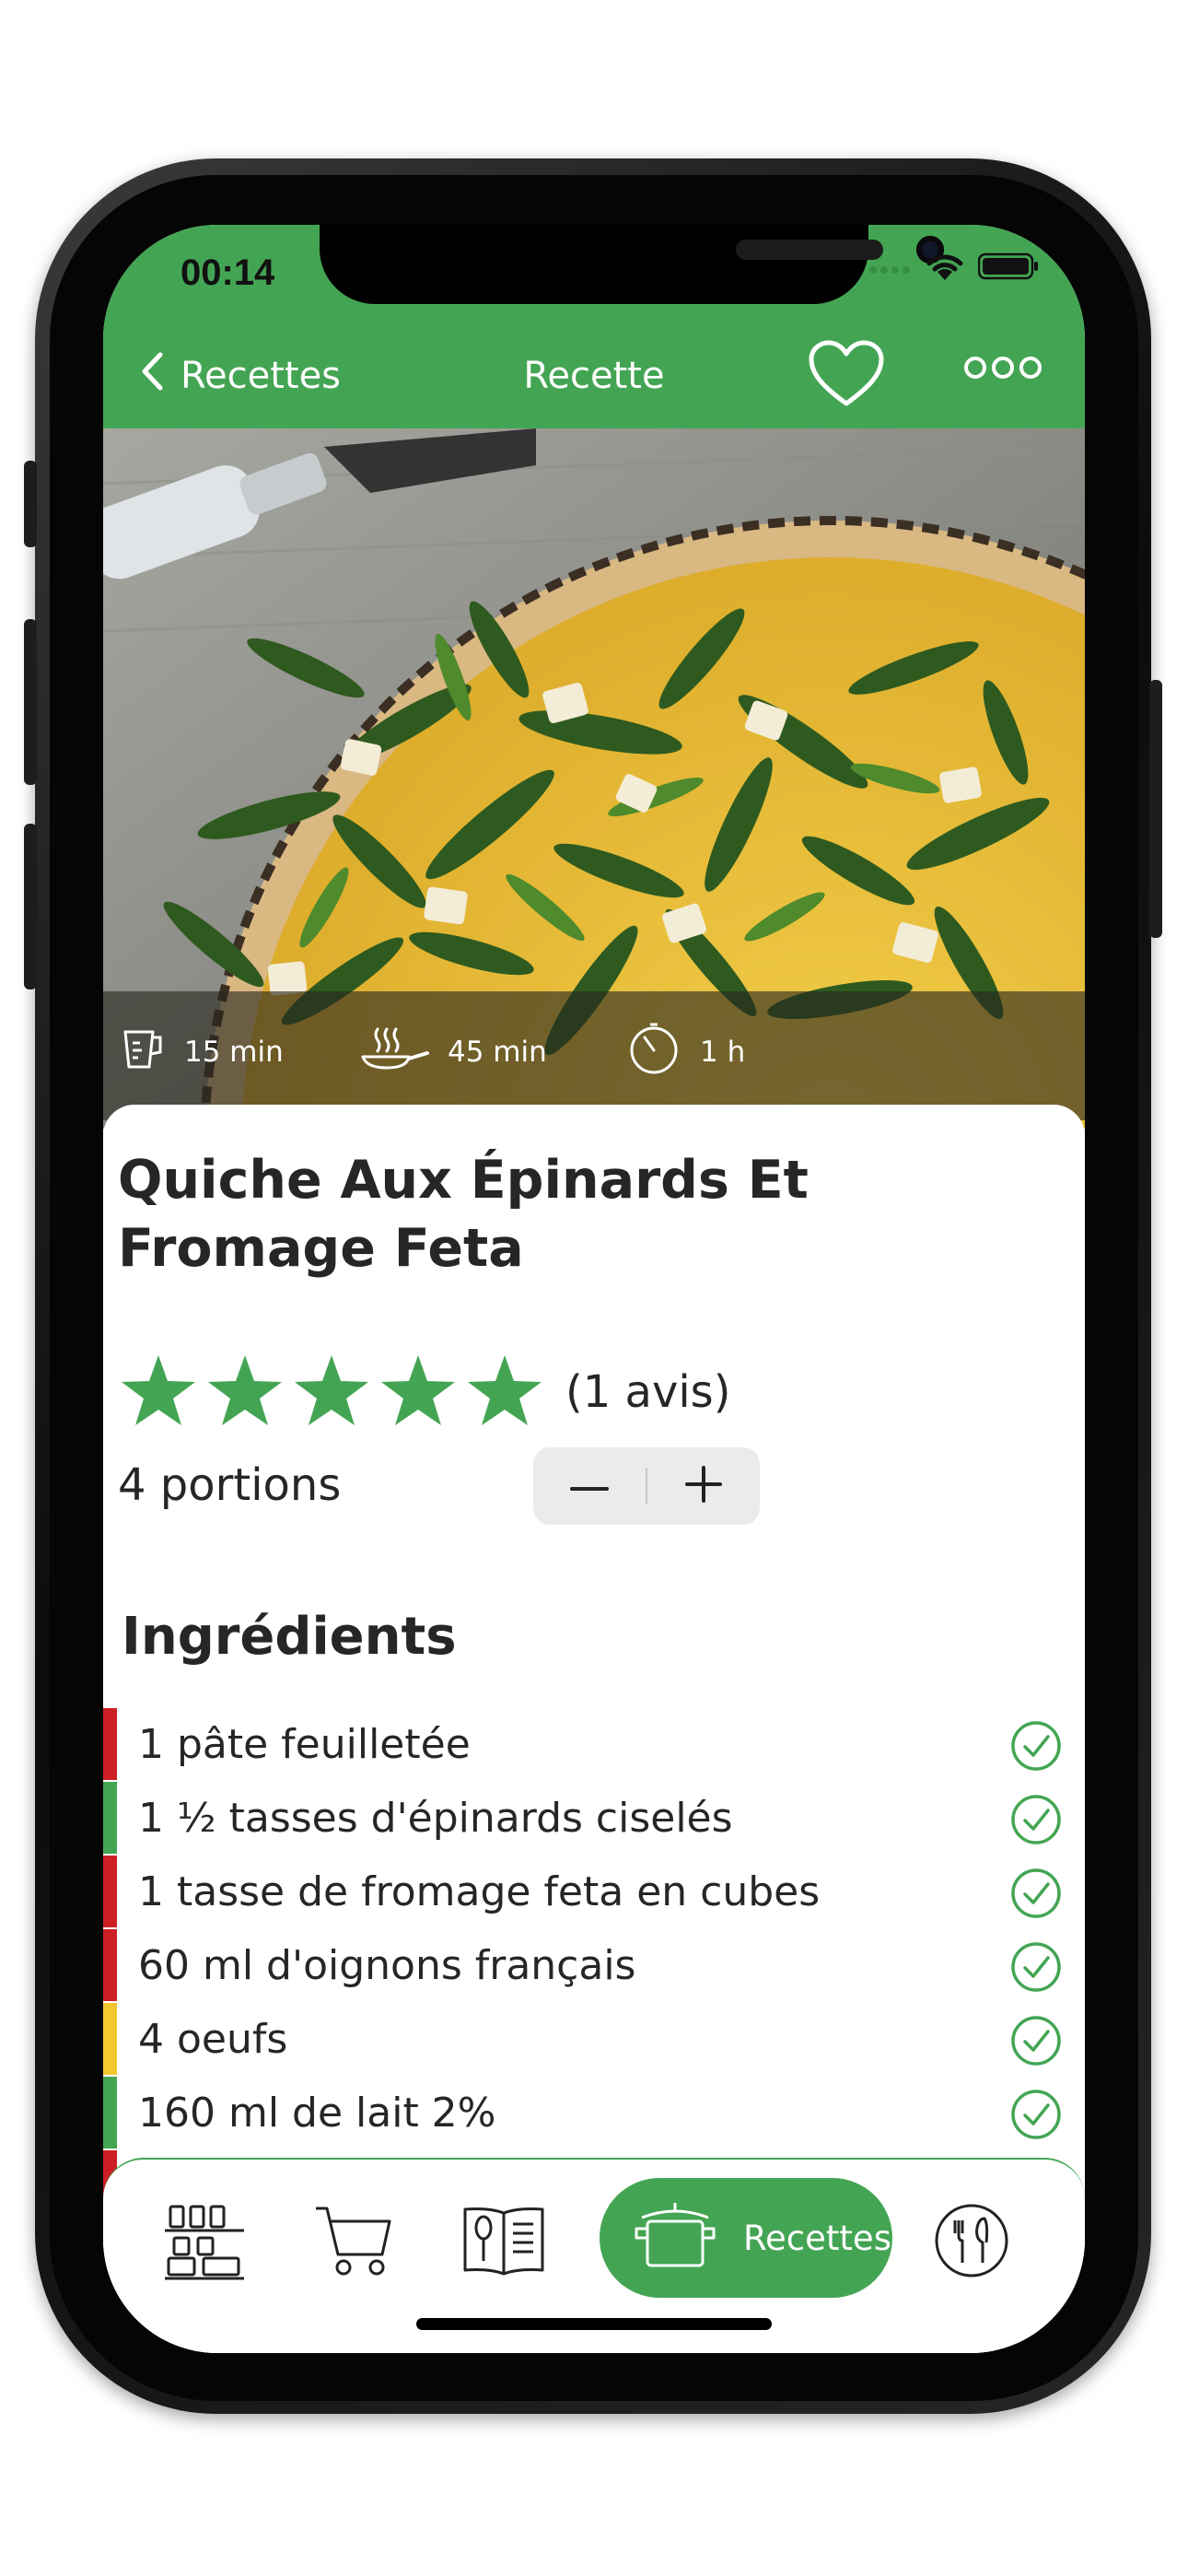 This screenshot has height=2576, width=1188. What do you see at coordinates (497, 1052) in the screenshot?
I see `cook-time-value: 45 min` at bounding box center [497, 1052].